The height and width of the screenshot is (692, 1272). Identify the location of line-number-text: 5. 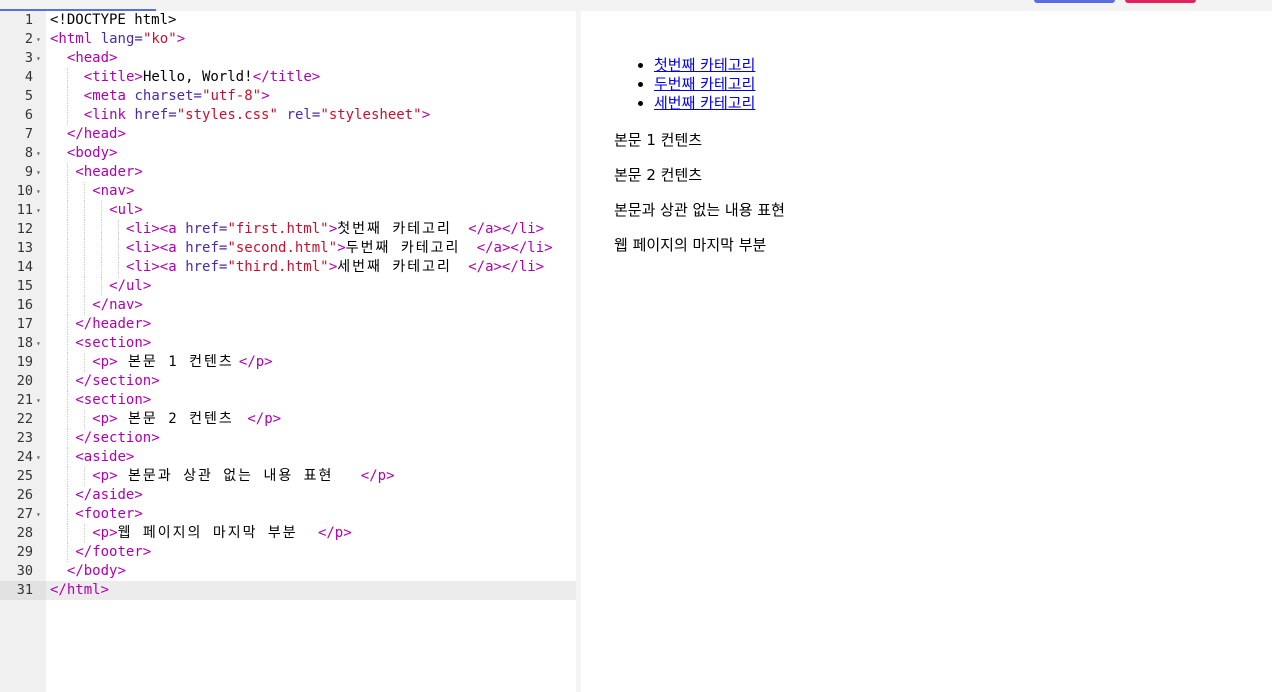
(28, 96).